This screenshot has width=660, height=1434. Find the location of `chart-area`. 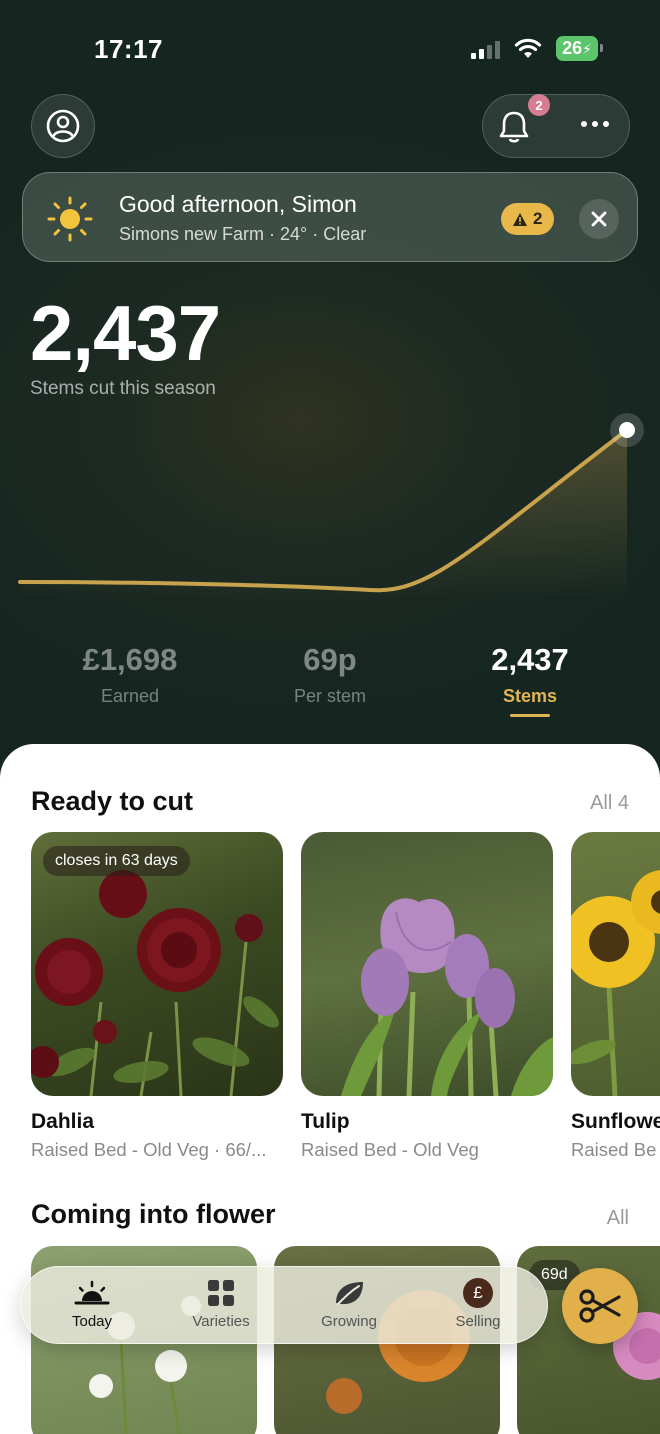

chart-area is located at coordinates (323, 515).